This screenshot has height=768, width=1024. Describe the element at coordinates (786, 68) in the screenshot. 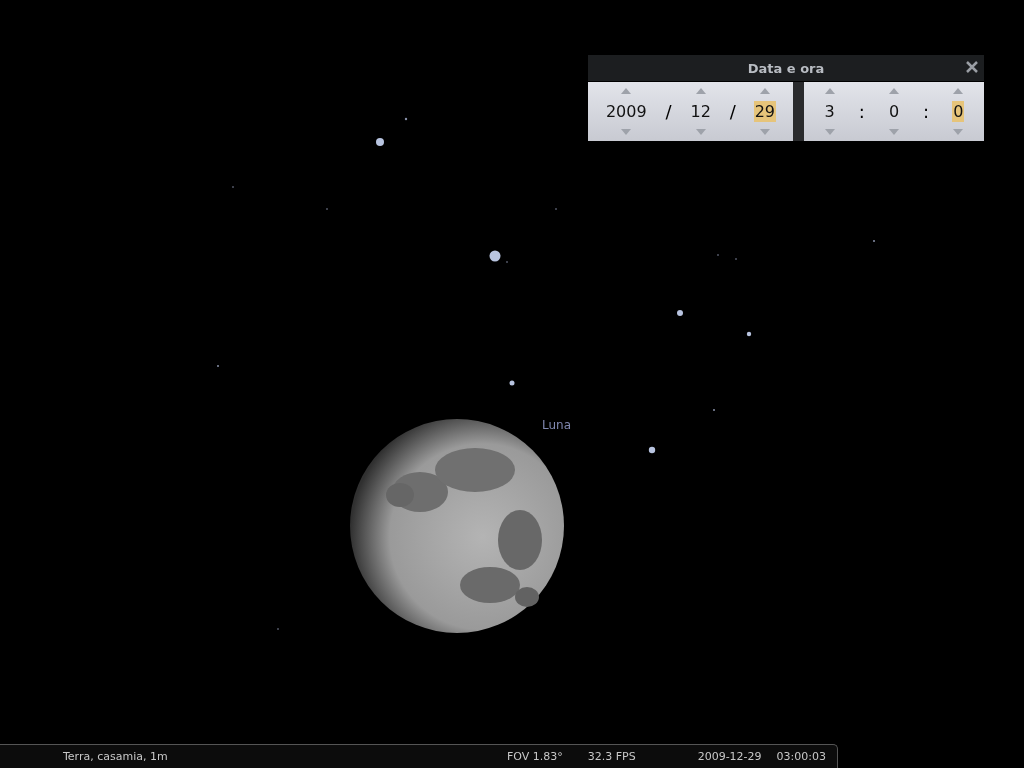

I see `dialog-title: Data e ora` at that location.